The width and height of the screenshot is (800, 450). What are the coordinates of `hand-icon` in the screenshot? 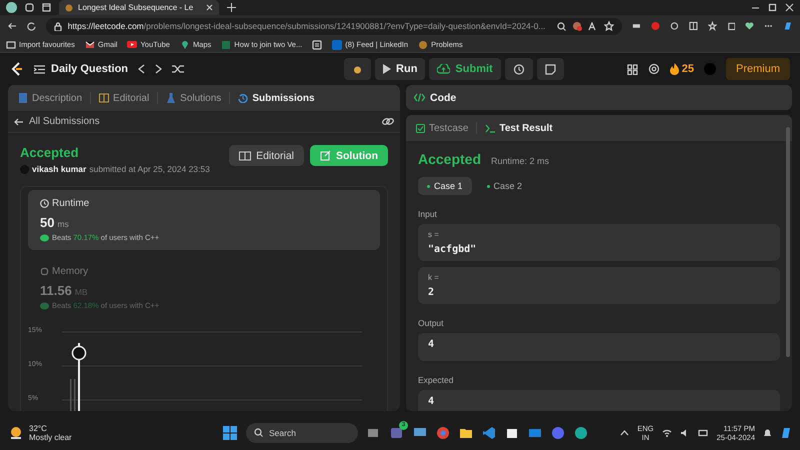 It's located at (44, 238).